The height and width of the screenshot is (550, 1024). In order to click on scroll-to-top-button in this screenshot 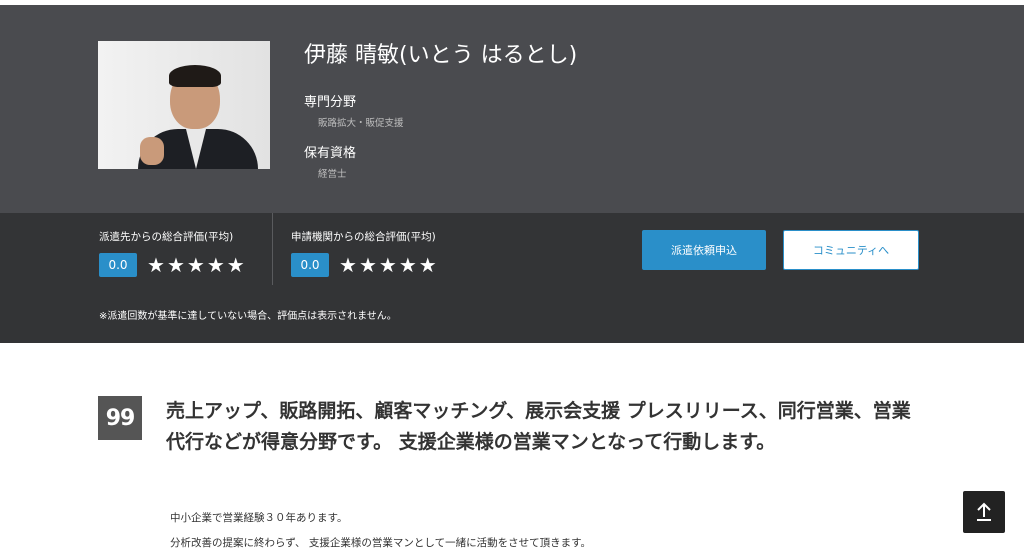, I will do `click(984, 512)`.